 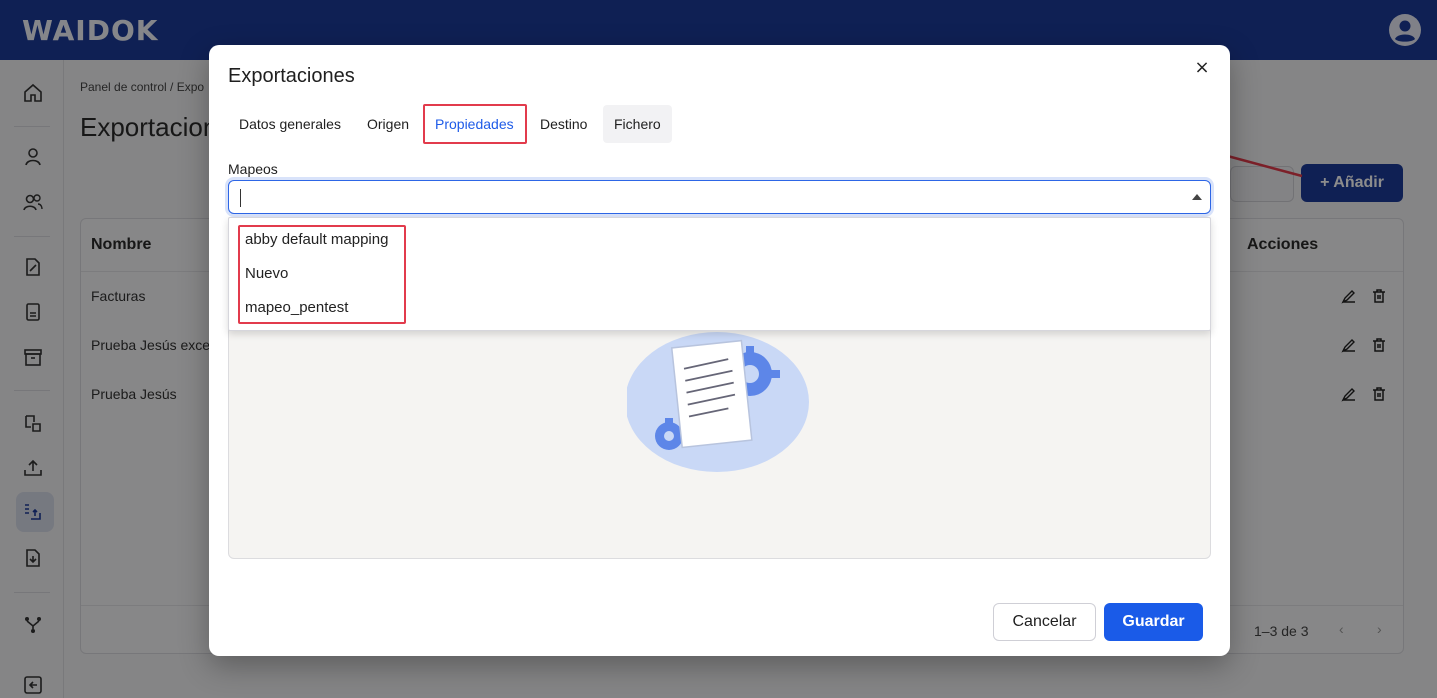 I want to click on mapeos-label: Mapeos, so click(x=253, y=169).